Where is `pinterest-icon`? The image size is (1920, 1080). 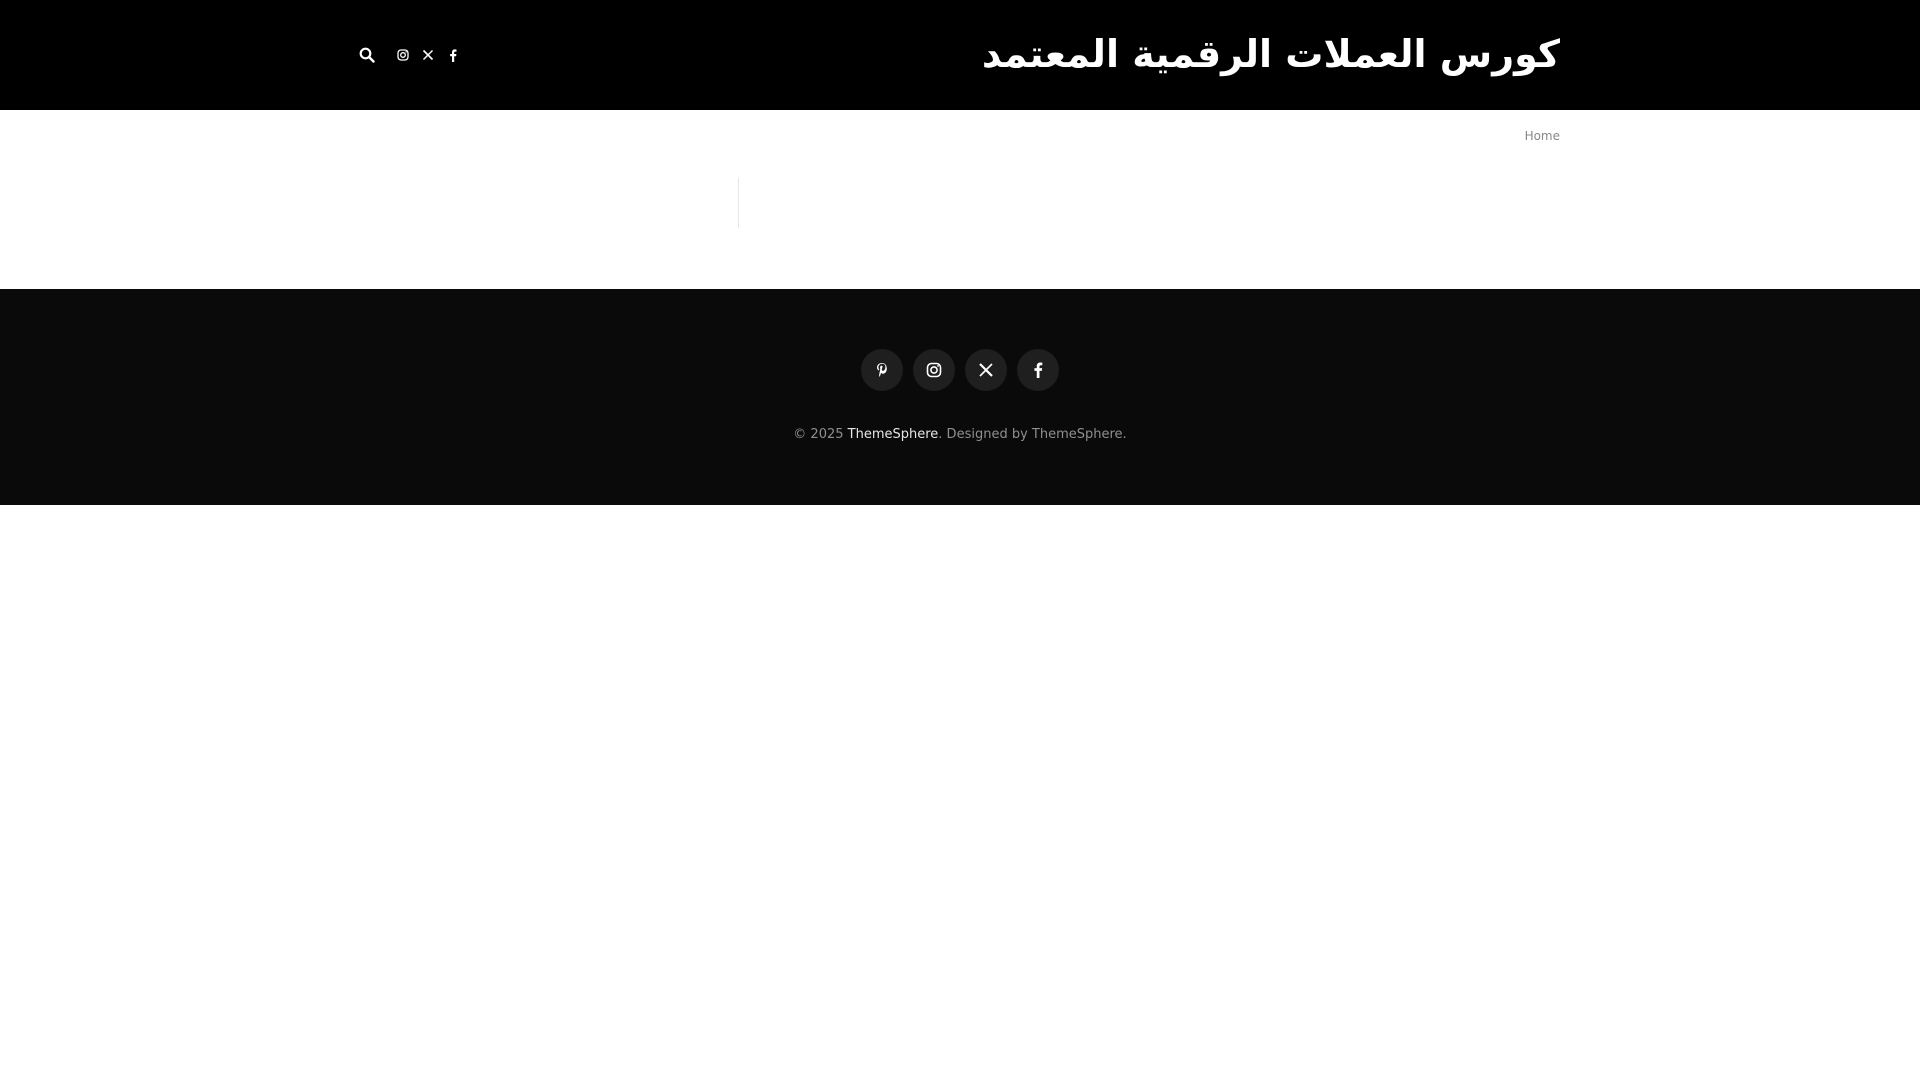 pinterest-icon is located at coordinates (882, 370).